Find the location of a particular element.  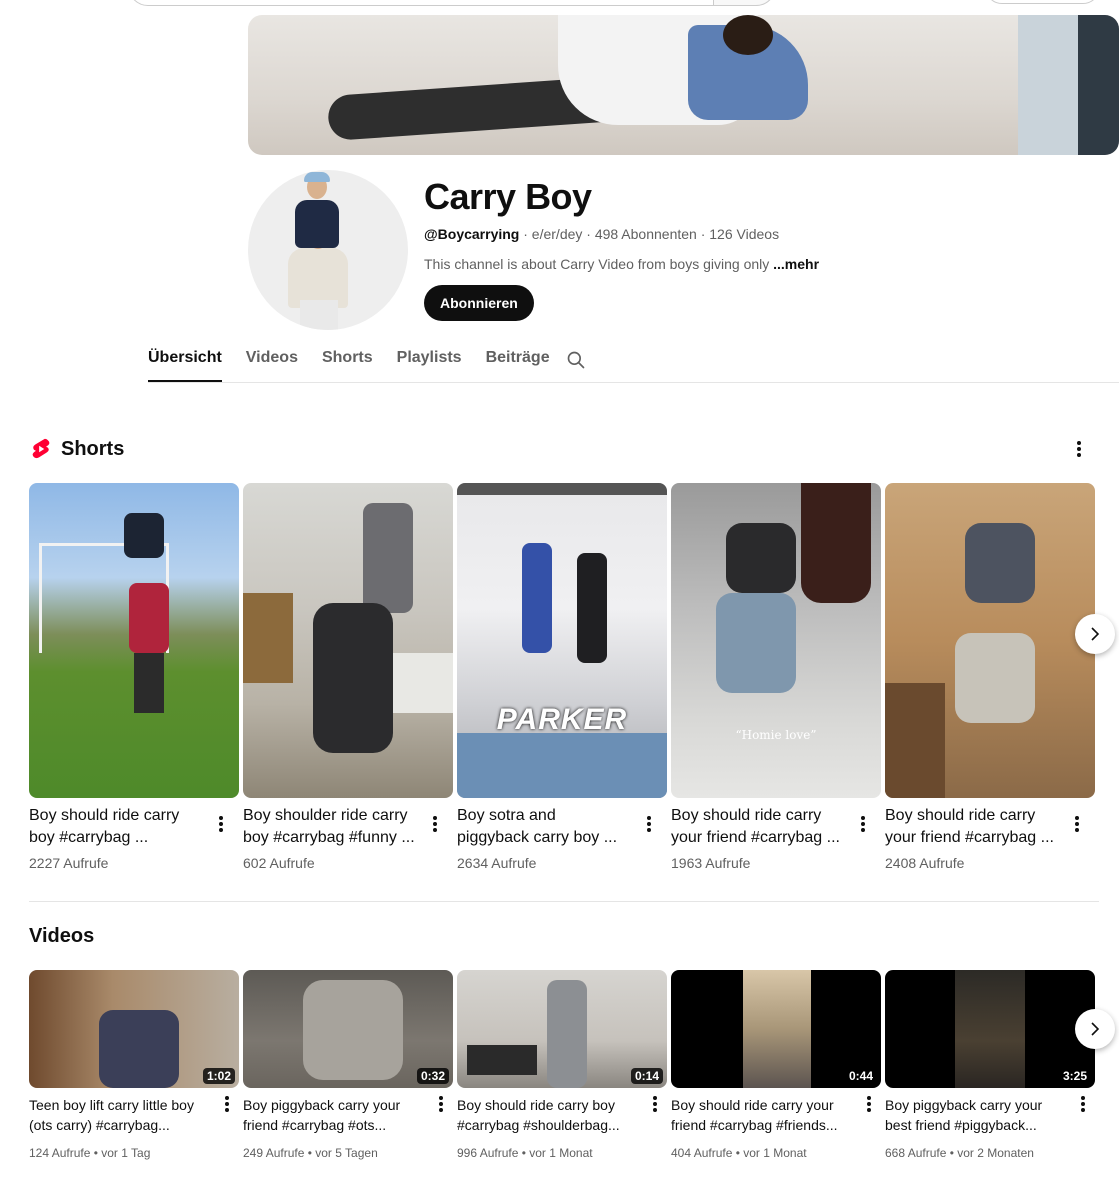

video-duration: 1:02 is located at coordinates (218, 1076).